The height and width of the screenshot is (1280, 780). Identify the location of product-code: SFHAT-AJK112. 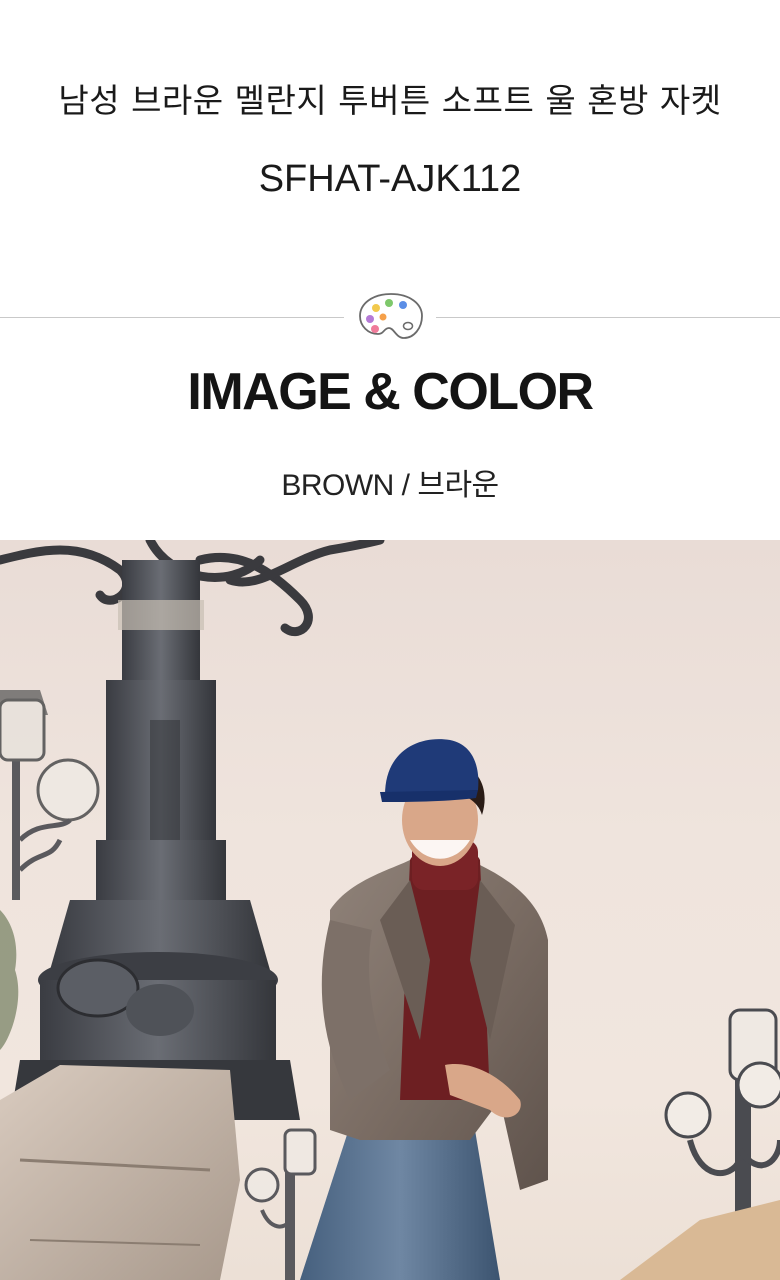
(390, 179).